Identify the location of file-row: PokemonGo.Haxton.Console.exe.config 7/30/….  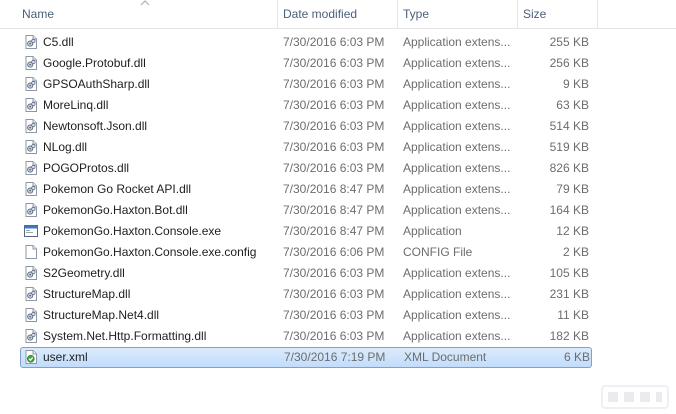
(306, 252).